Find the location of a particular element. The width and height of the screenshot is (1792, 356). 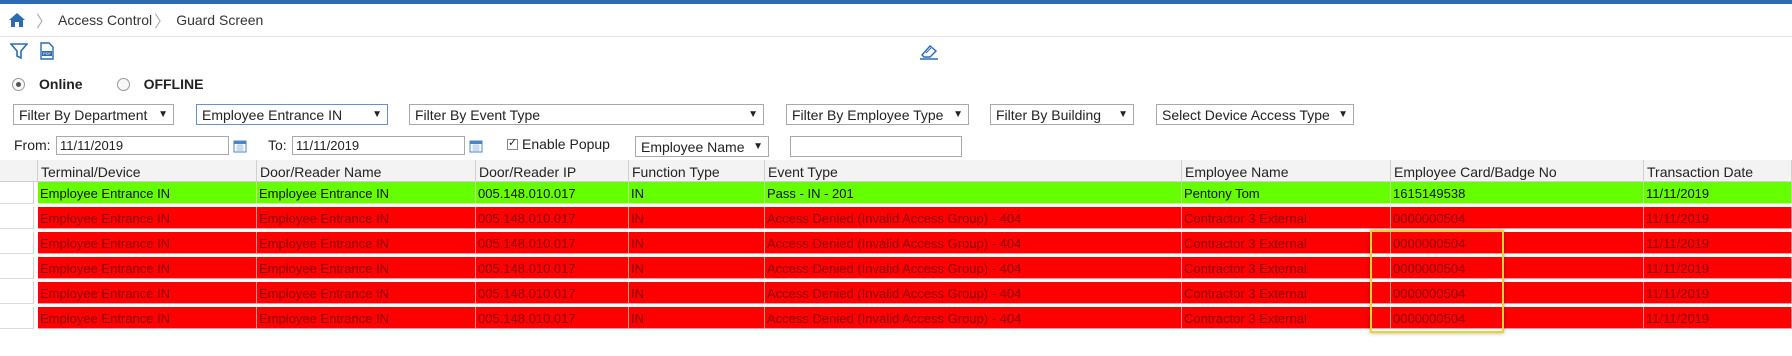

home-icon is located at coordinates (17, 20).